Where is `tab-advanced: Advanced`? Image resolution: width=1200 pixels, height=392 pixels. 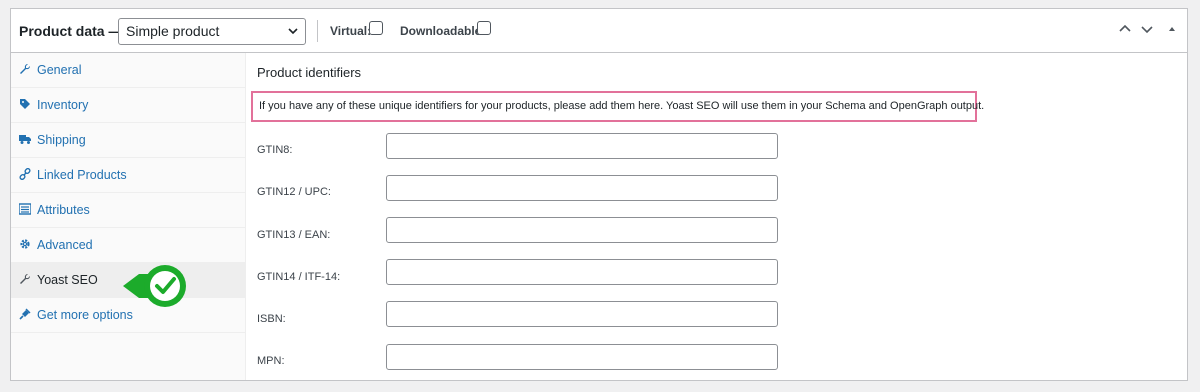
tab-advanced: Advanced is located at coordinates (128, 245).